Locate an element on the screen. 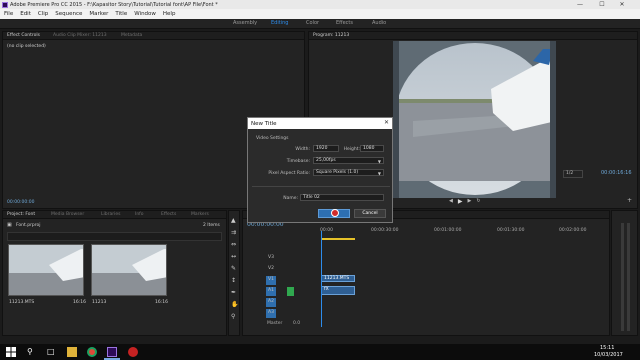  ruler-label-60: 00:01:00:00 is located at coordinates (448, 230).